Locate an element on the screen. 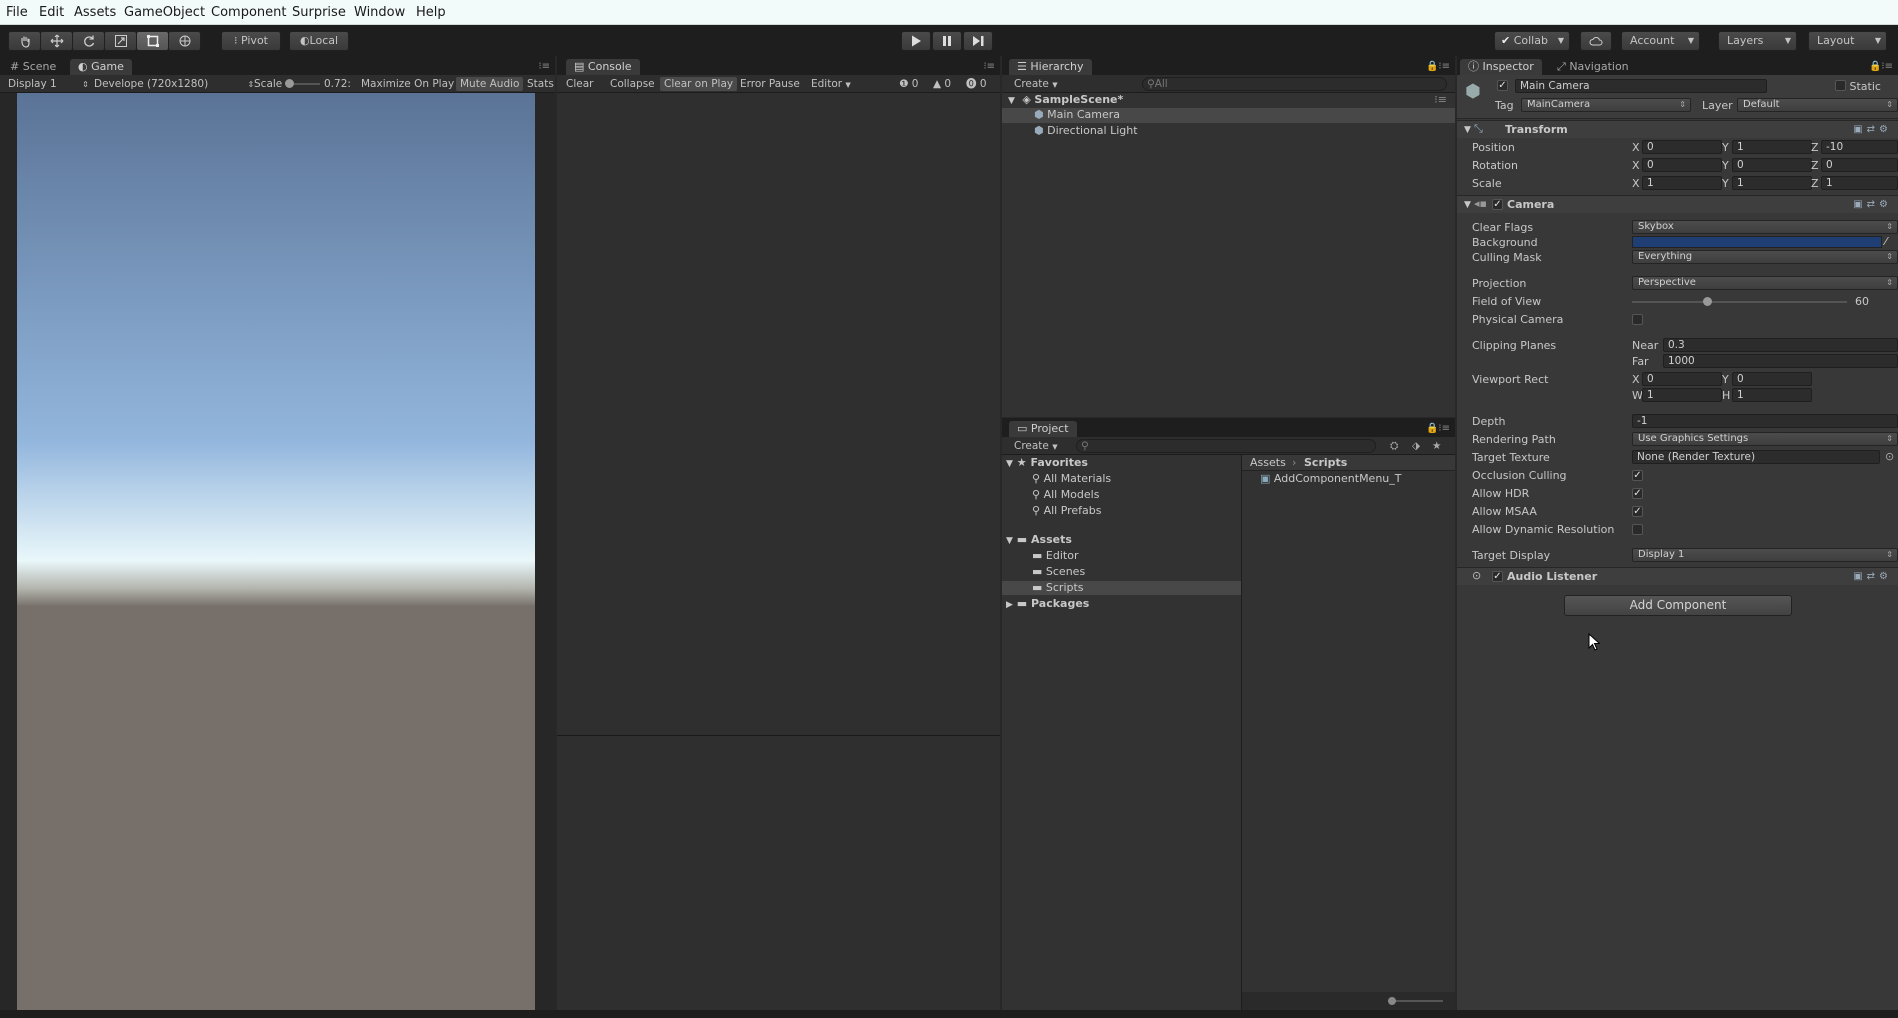 The height and width of the screenshot is (1018, 1898). console-clear-button: Clear is located at coordinates (579, 84).